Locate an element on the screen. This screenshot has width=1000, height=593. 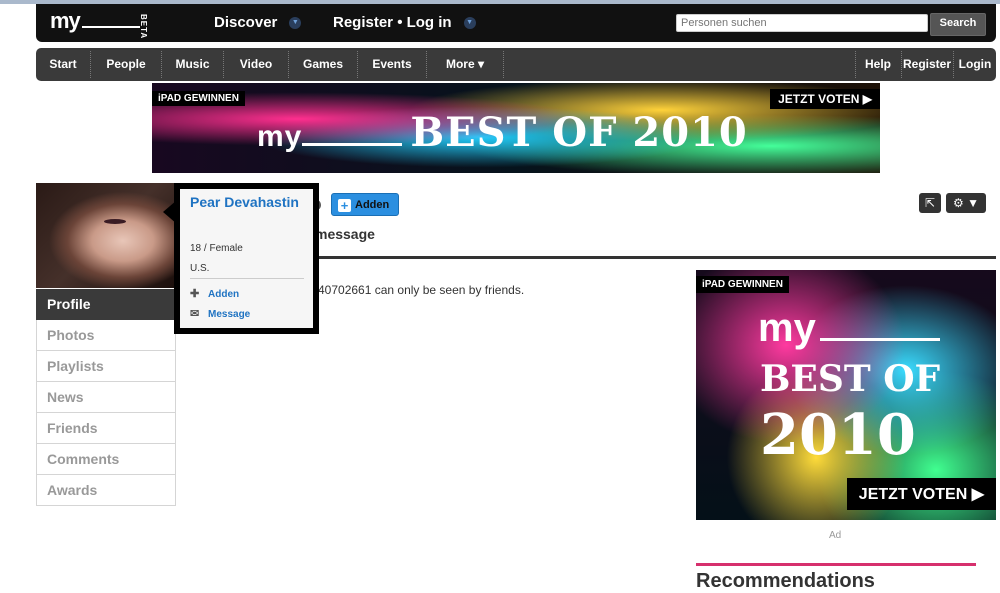
side-item-comments: Comments is located at coordinates (106, 459).